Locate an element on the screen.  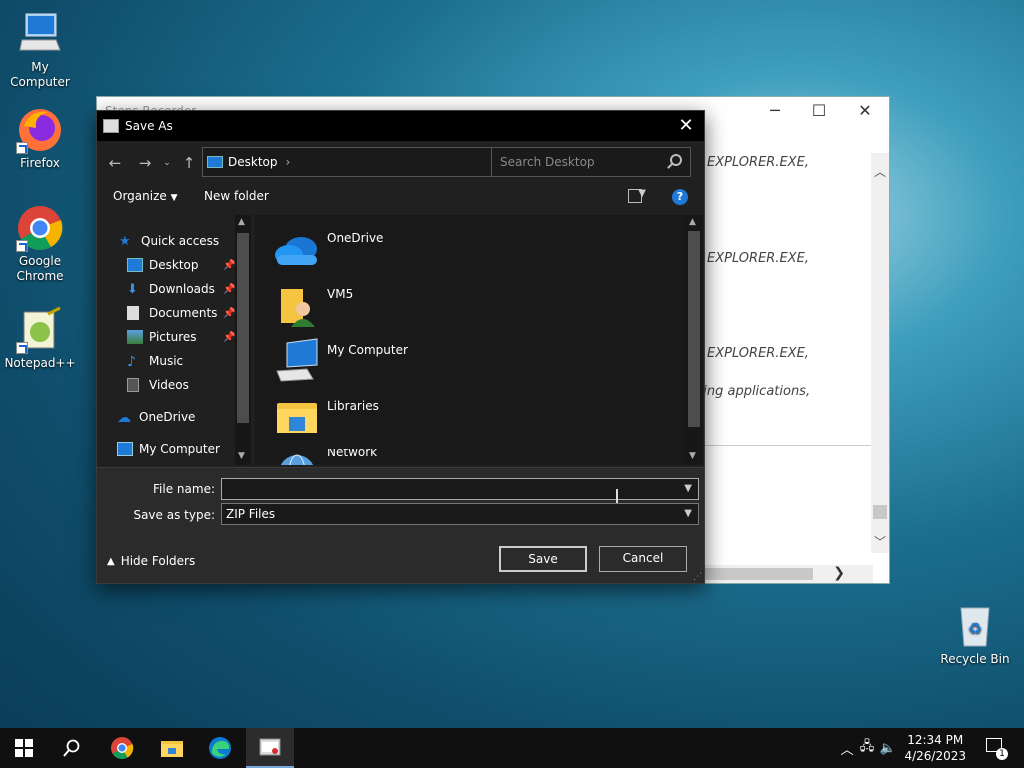
recent-locations-chevron-icon: ⌄ is located at coordinates (167, 163).